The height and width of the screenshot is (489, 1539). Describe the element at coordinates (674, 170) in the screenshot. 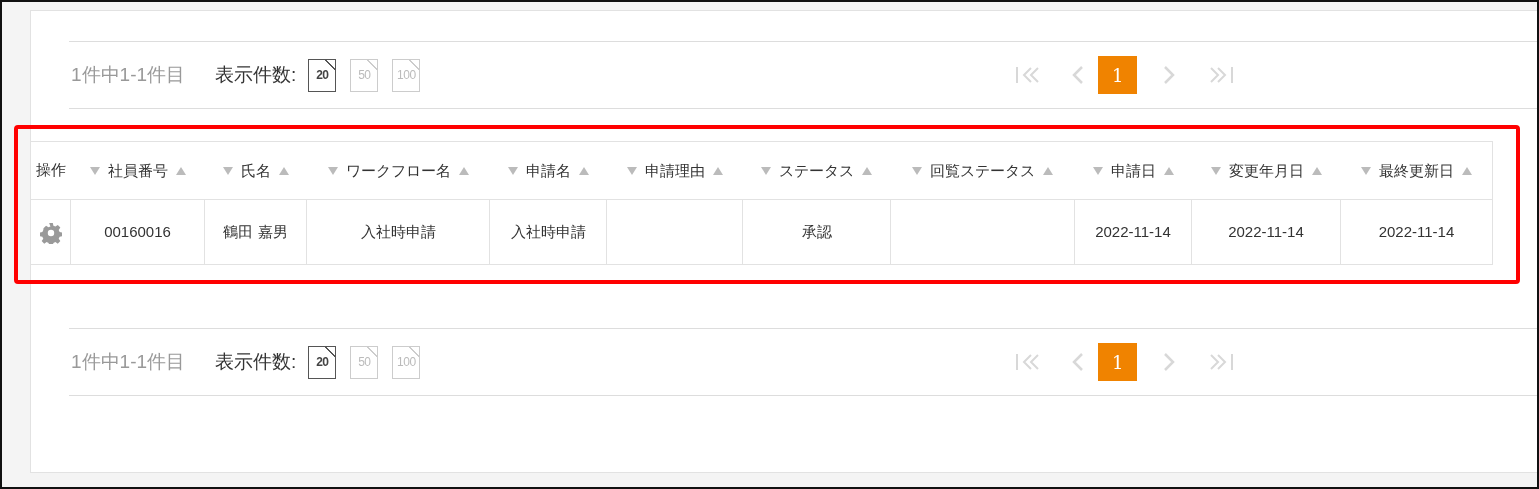

I see `column-header: 申請理由` at that location.